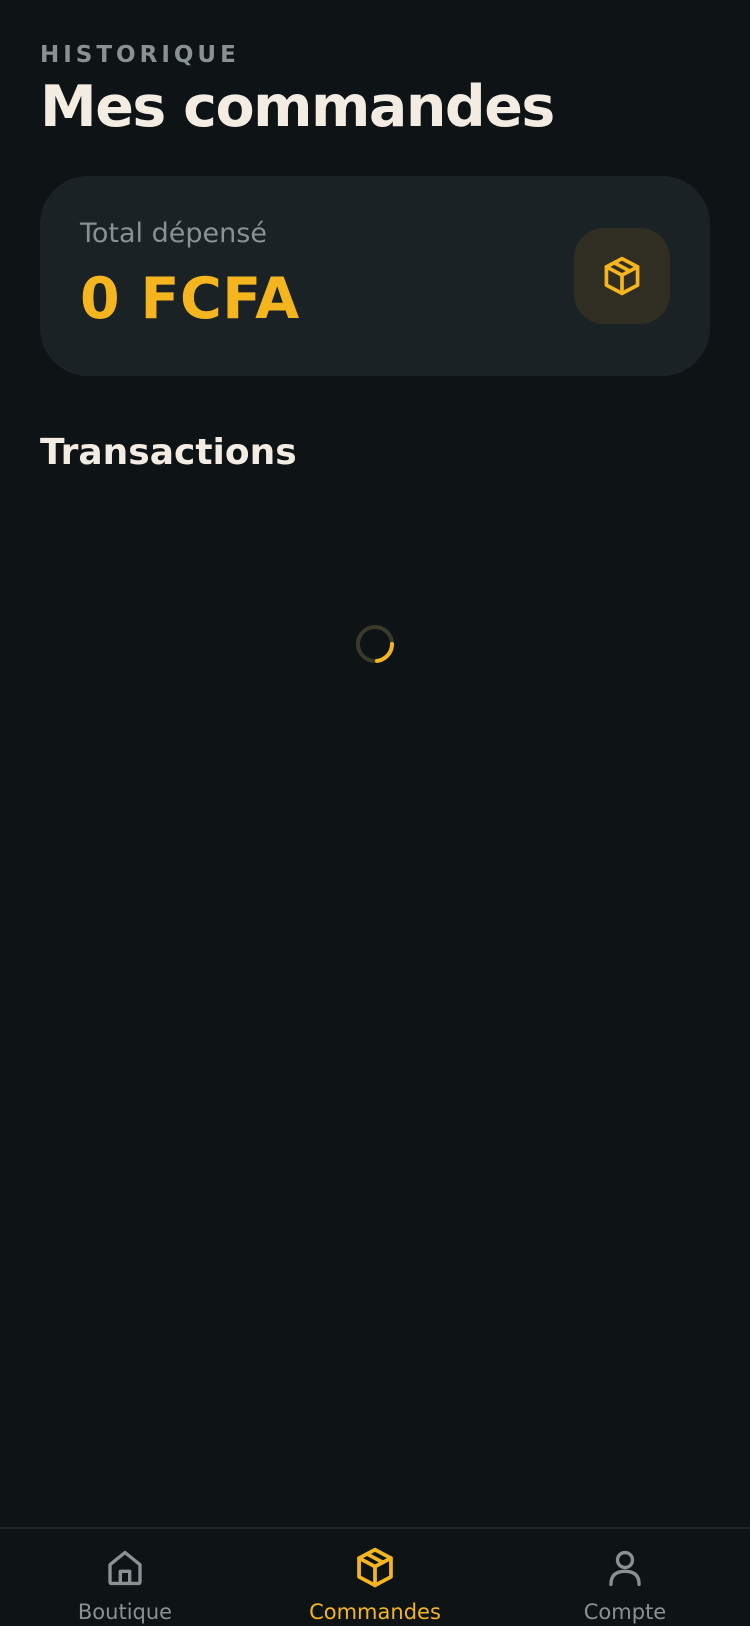  What do you see at coordinates (375, 644) in the screenshot?
I see `loading-spinner` at bounding box center [375, 644].